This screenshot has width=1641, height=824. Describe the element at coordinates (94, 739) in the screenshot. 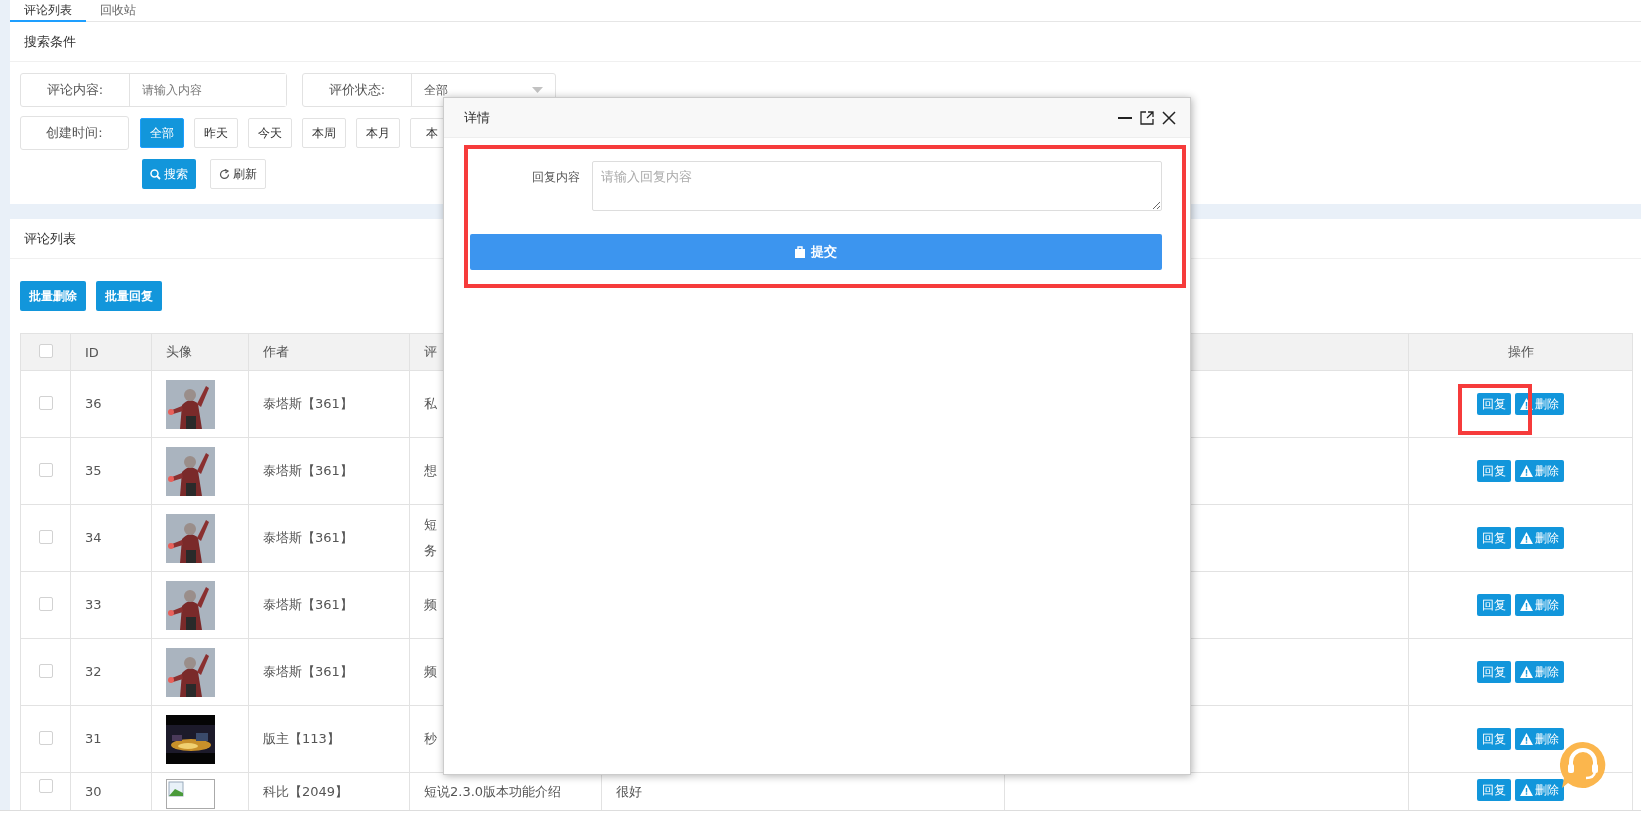

I see `table-cell-text: 31` at that location.